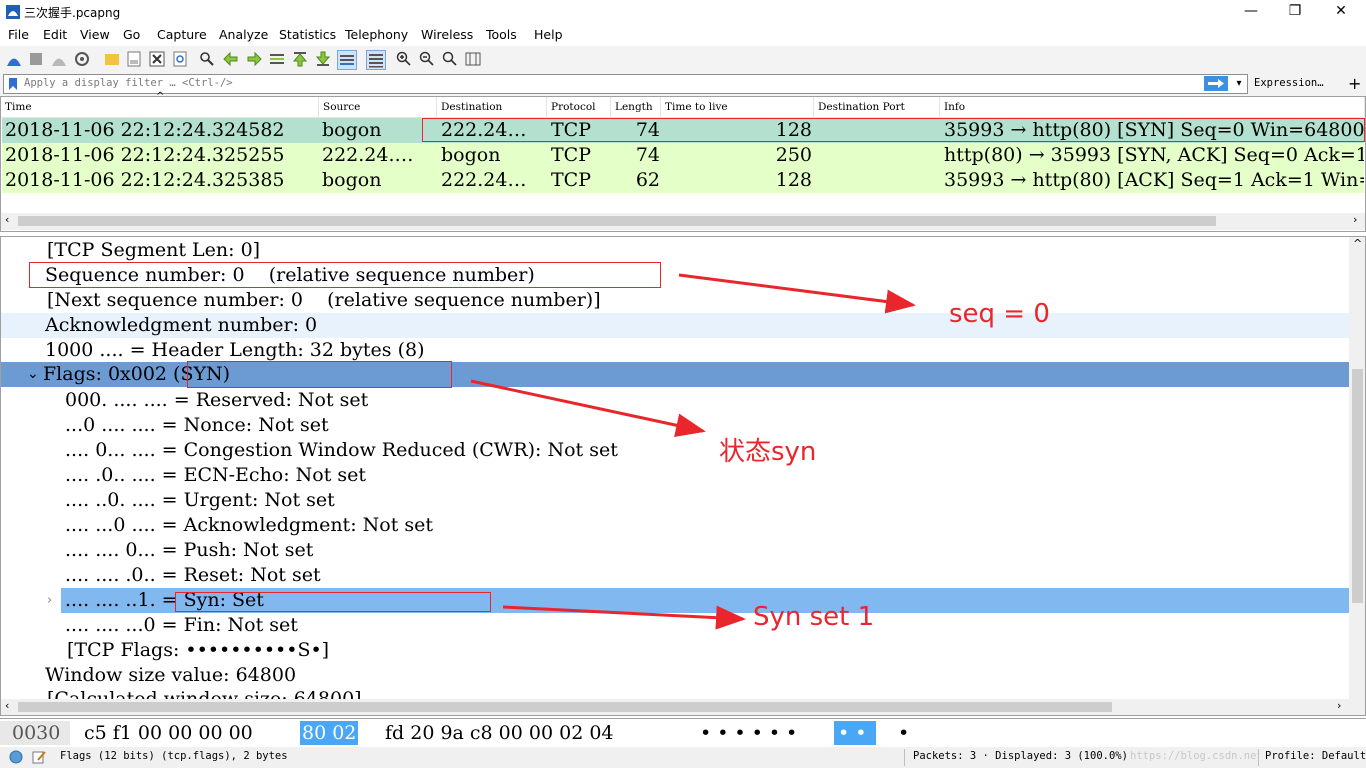 Image resolution: width=1366 pixels, height=768 pixels. Describe the element at coordinates (1020, 756) in the screenshot. I see `status-packets: Packets: 3 · Displayed: 3 (100.0%)` at that location.